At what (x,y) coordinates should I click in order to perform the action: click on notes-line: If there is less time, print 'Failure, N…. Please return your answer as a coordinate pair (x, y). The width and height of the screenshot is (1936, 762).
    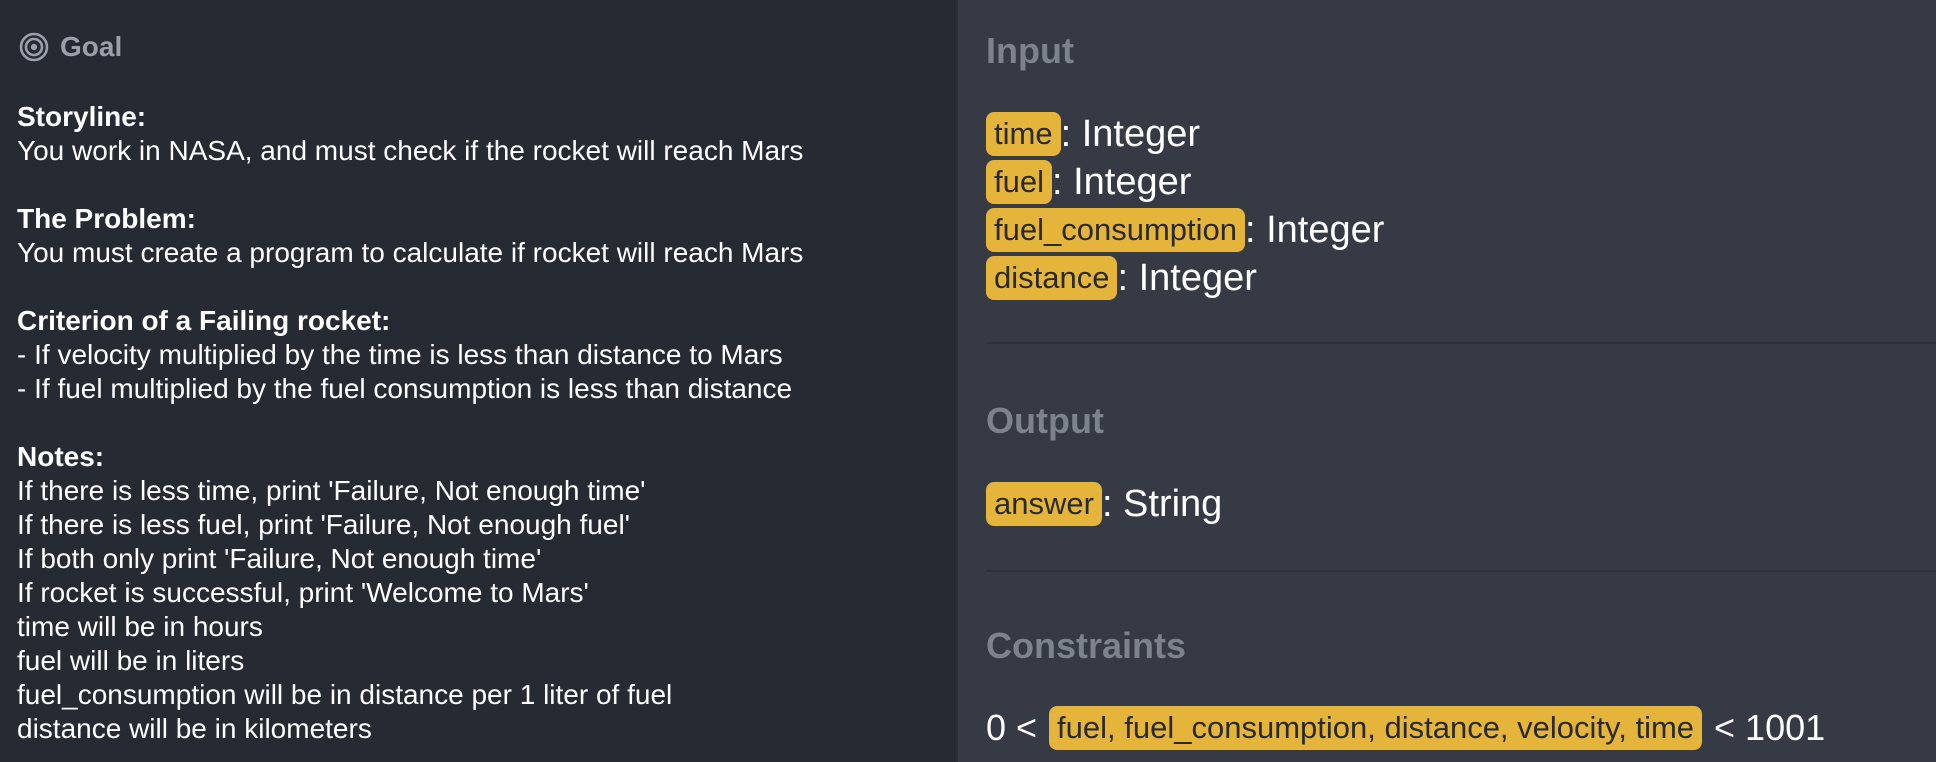
    Looking at the image, I should click on (331, 490).